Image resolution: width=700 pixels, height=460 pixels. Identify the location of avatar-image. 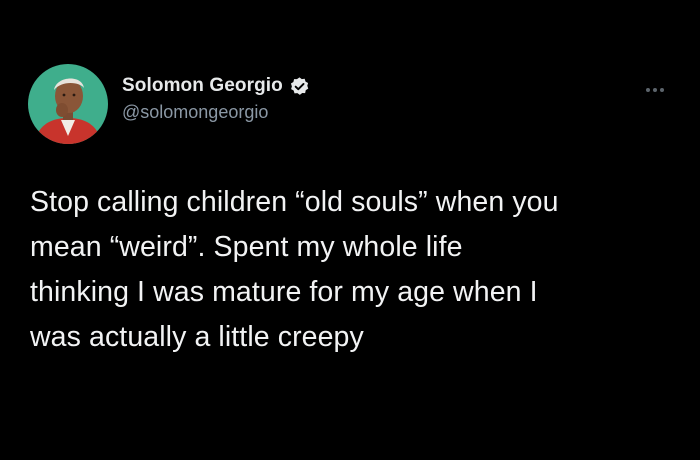
(68, 104).